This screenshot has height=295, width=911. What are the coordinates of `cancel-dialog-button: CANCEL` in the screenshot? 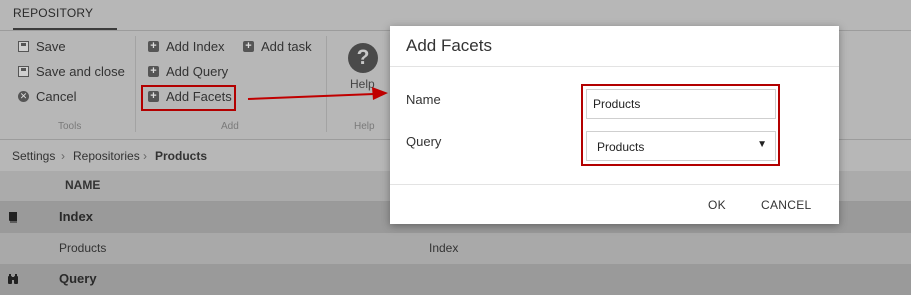 It's located at (786, 205).